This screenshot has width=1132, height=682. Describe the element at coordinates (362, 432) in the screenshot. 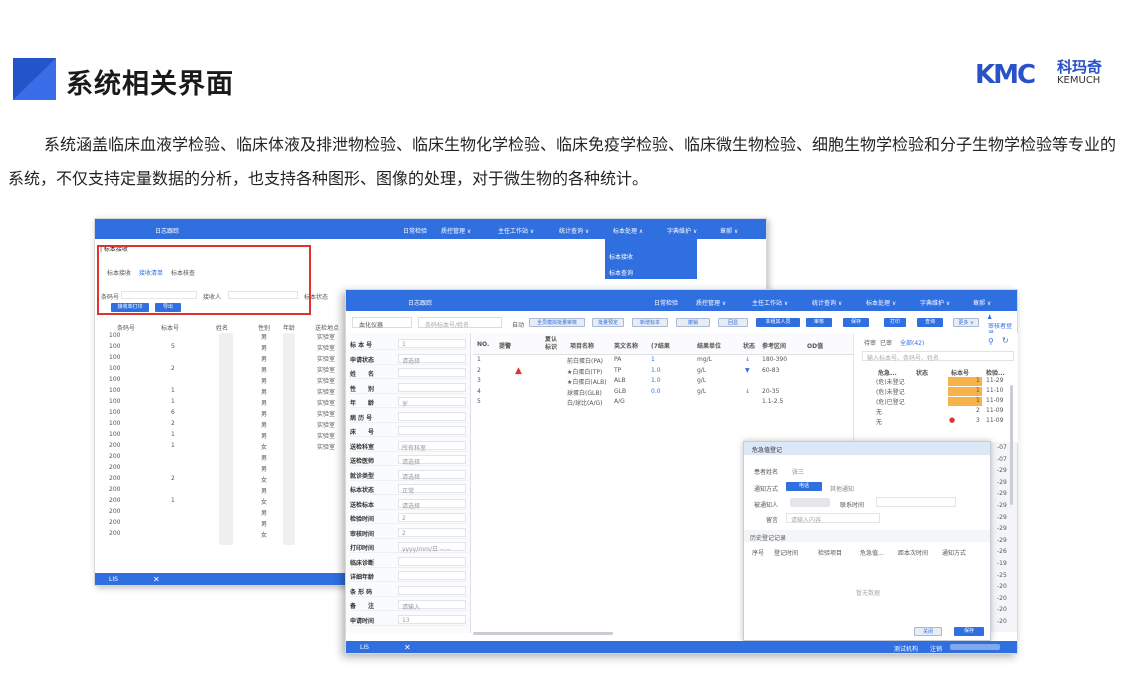

I see `form-label: 床 号` at that location.